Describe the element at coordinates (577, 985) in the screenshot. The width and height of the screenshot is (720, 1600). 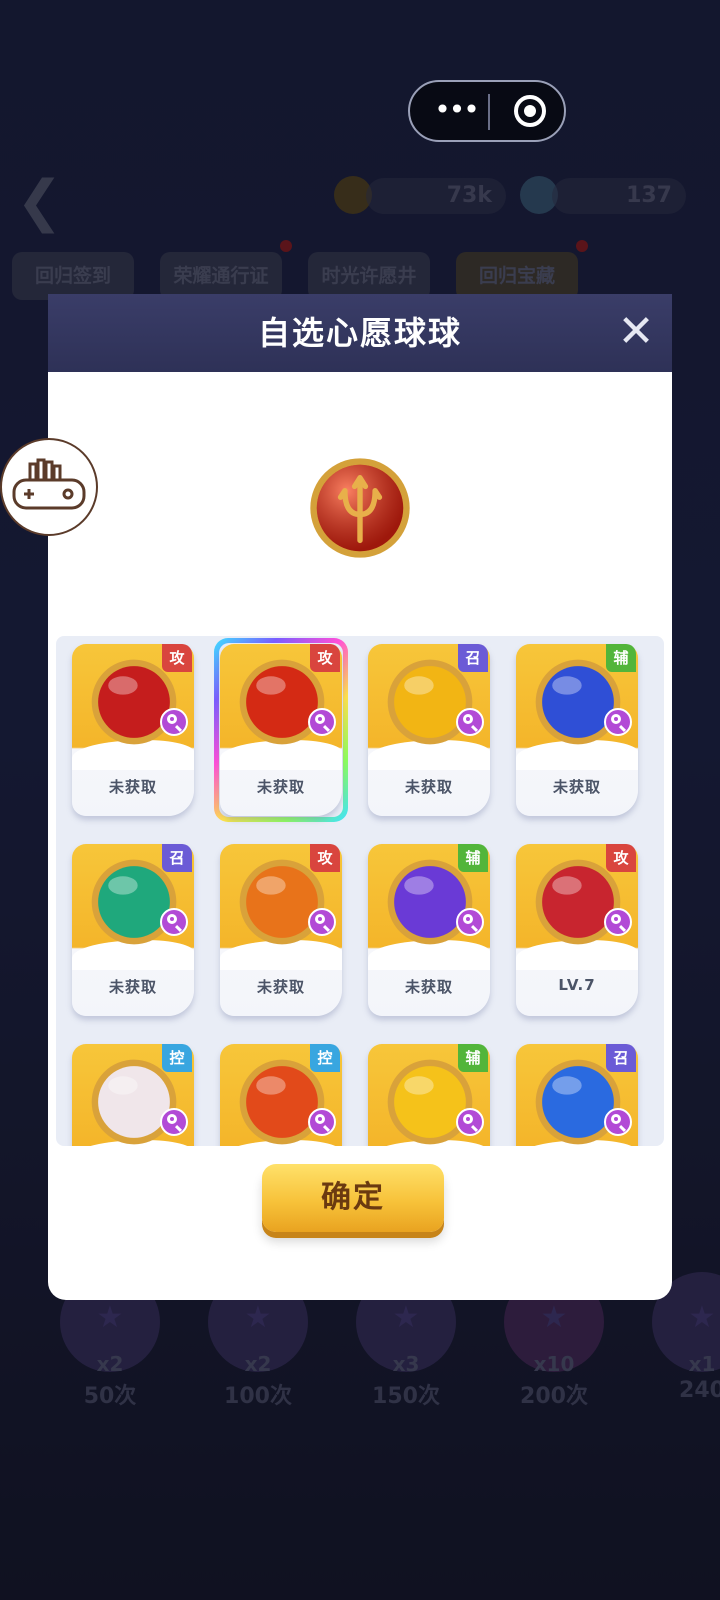
I see `ball-status-label: LV.7` at that location.